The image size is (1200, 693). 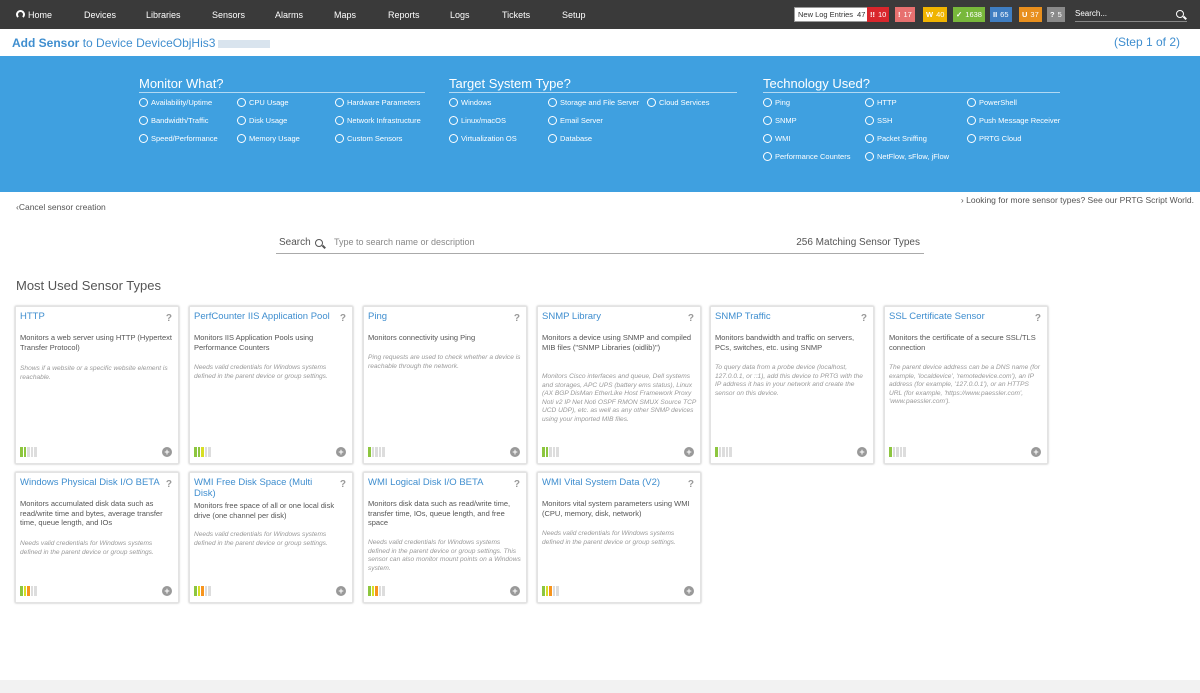 I want to click on option-label: Ping, so click(x=783, y=102).